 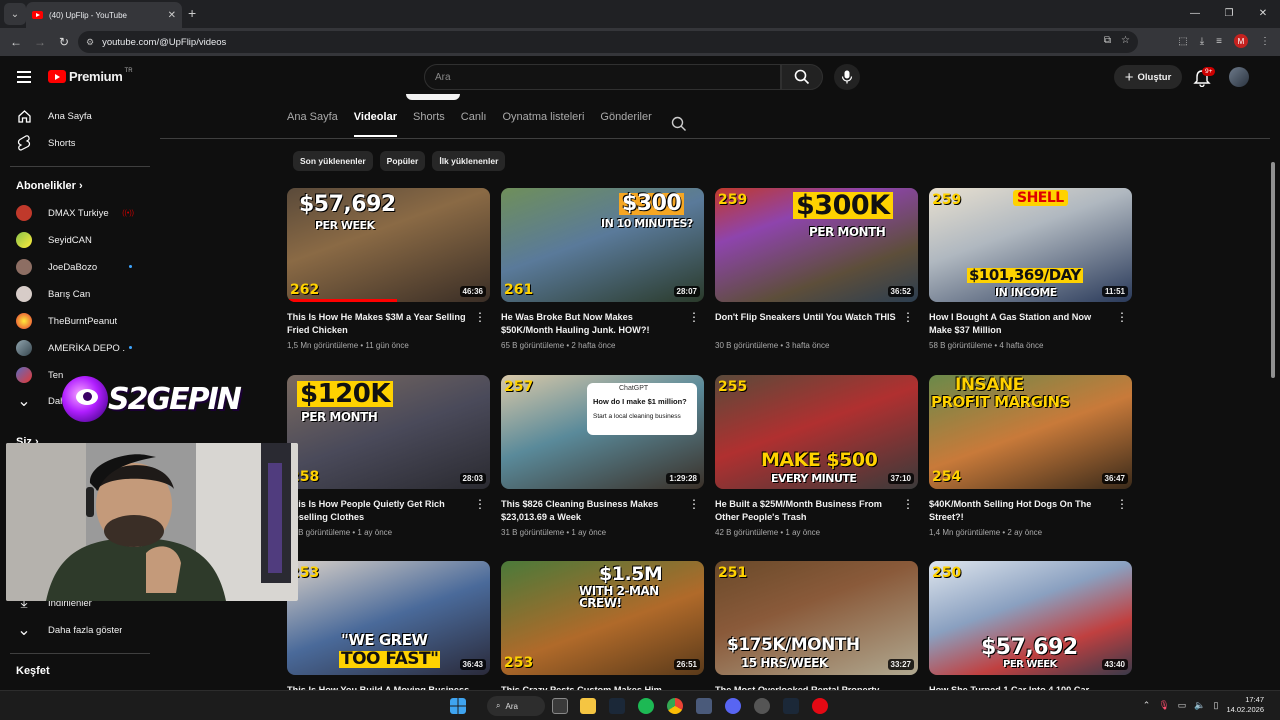 I want to click on extensions-icon: ⬚, so click(x=1182, y=41).